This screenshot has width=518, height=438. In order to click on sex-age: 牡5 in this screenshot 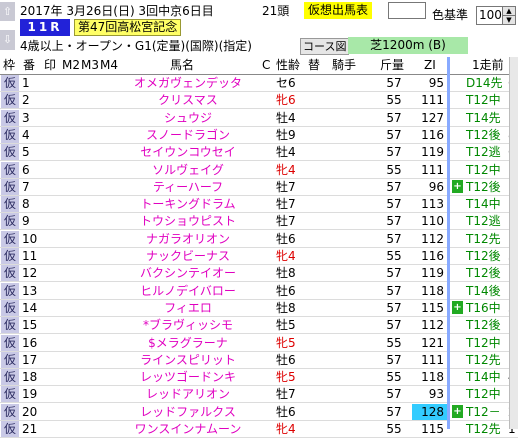, I will do `click(286, 325)`.